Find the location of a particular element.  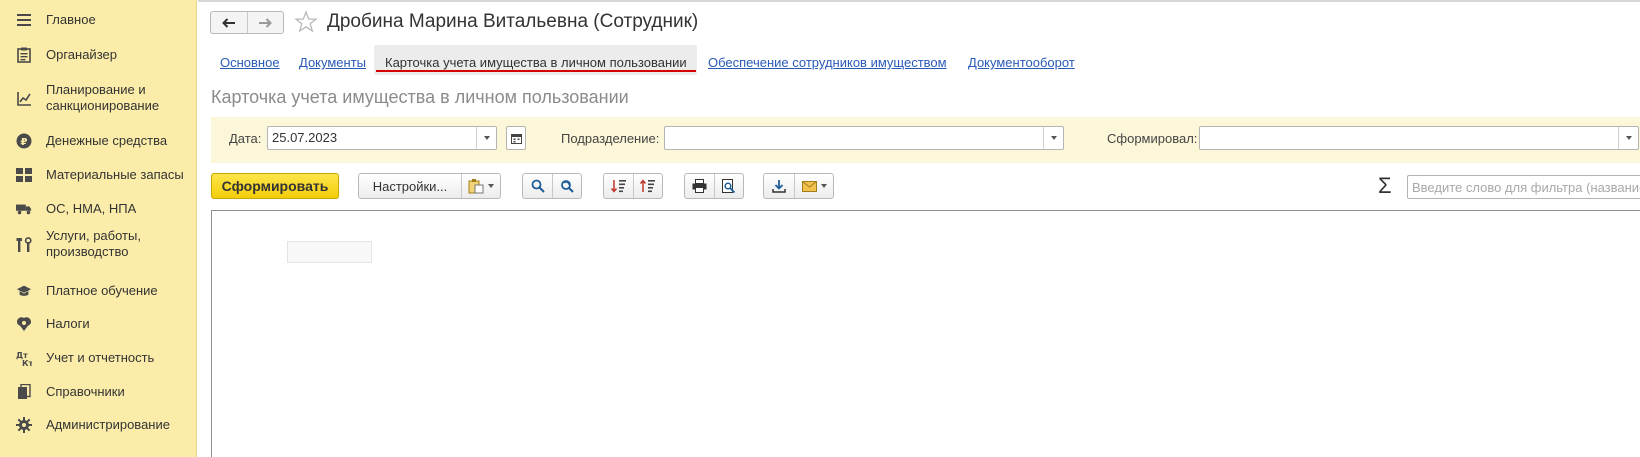

graduation-cap-icon is located at coordinates (24, 291).